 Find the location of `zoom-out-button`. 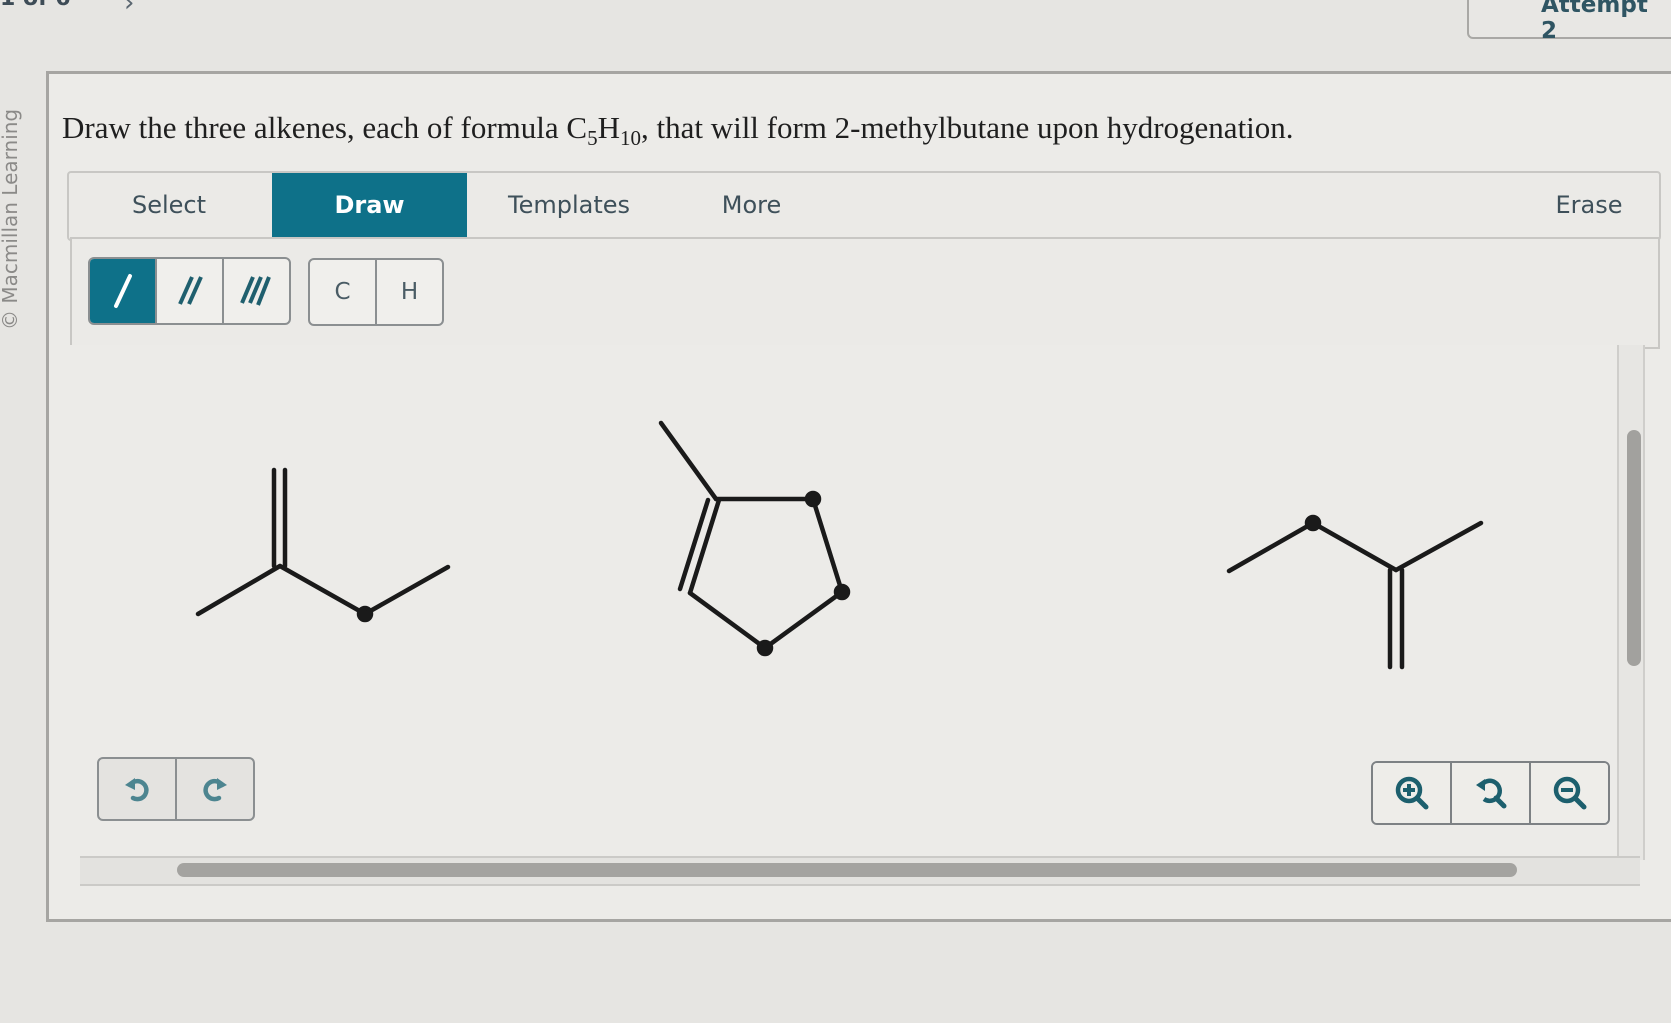

zoom-out-button is located at coordinates (1569, 793).